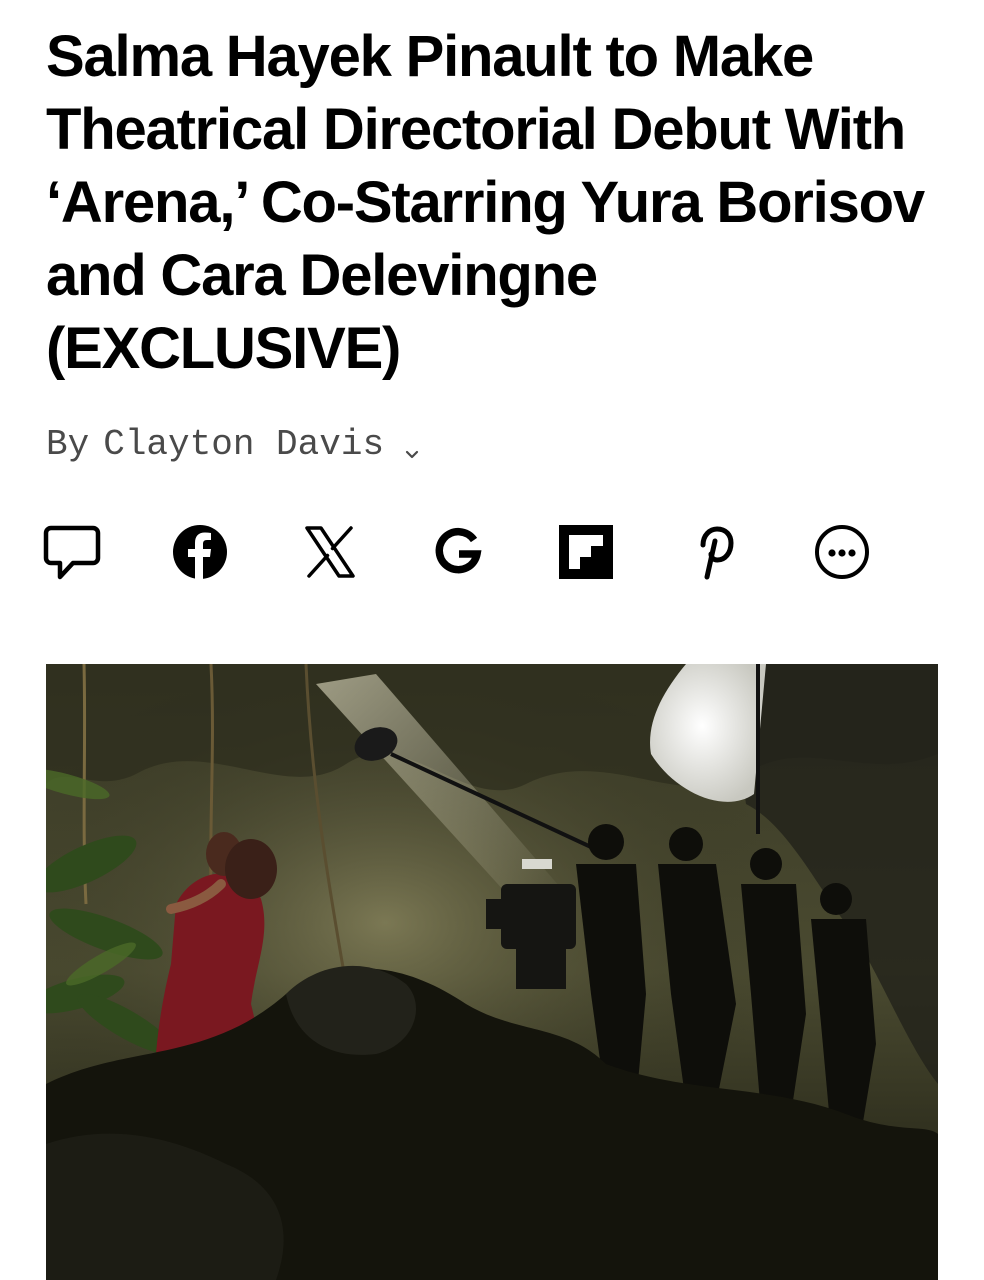  I want to click on byline: By Clayton Davis, so click(234, 444).